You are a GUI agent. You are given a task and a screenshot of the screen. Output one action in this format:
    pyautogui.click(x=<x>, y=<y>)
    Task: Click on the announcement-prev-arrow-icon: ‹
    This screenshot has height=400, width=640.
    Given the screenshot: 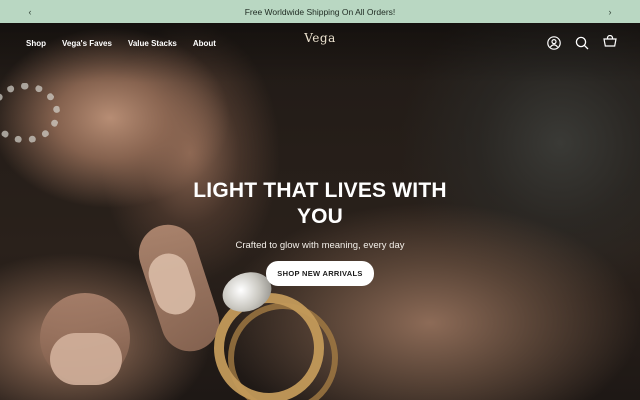 What is the action you would take?
    pyautogui.click(x=30, y=11)
    